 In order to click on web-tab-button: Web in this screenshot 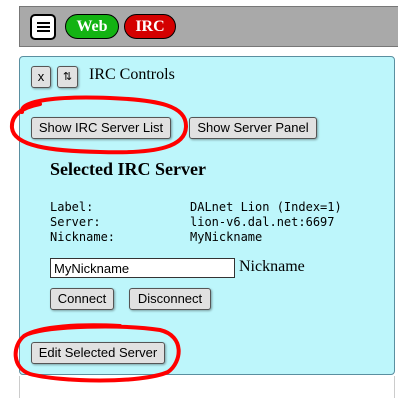, I will do `click(92, 26)`.